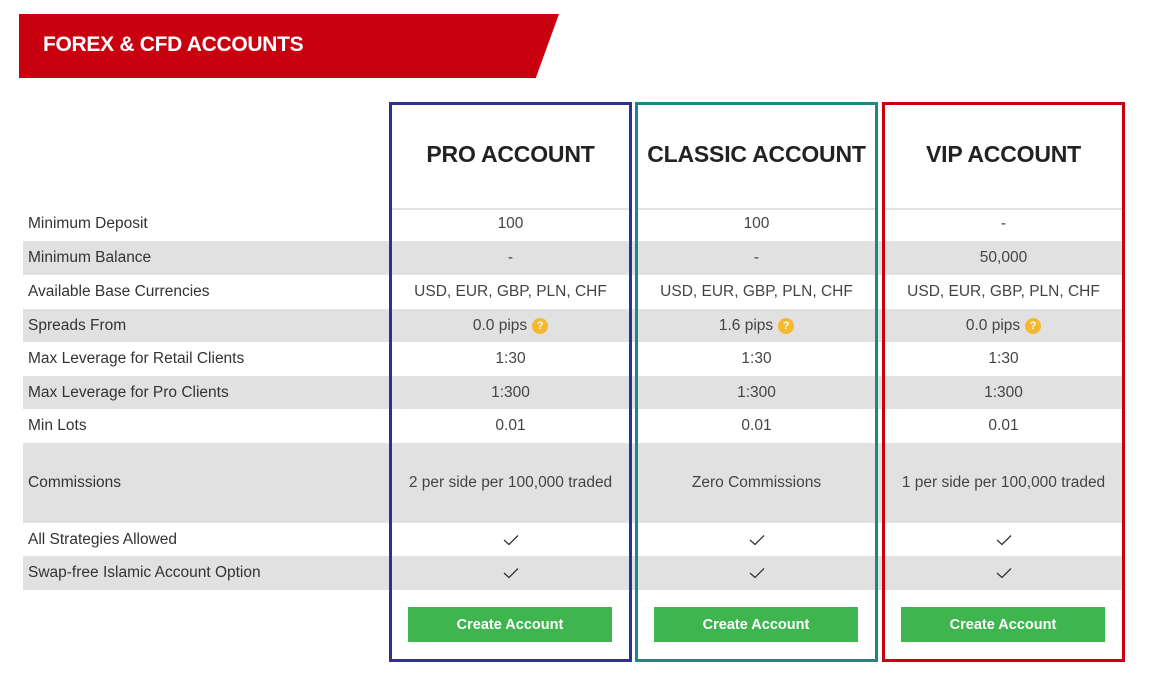  I want to click on classic-lev-retail-cell: 1:30, so click(756, 359).